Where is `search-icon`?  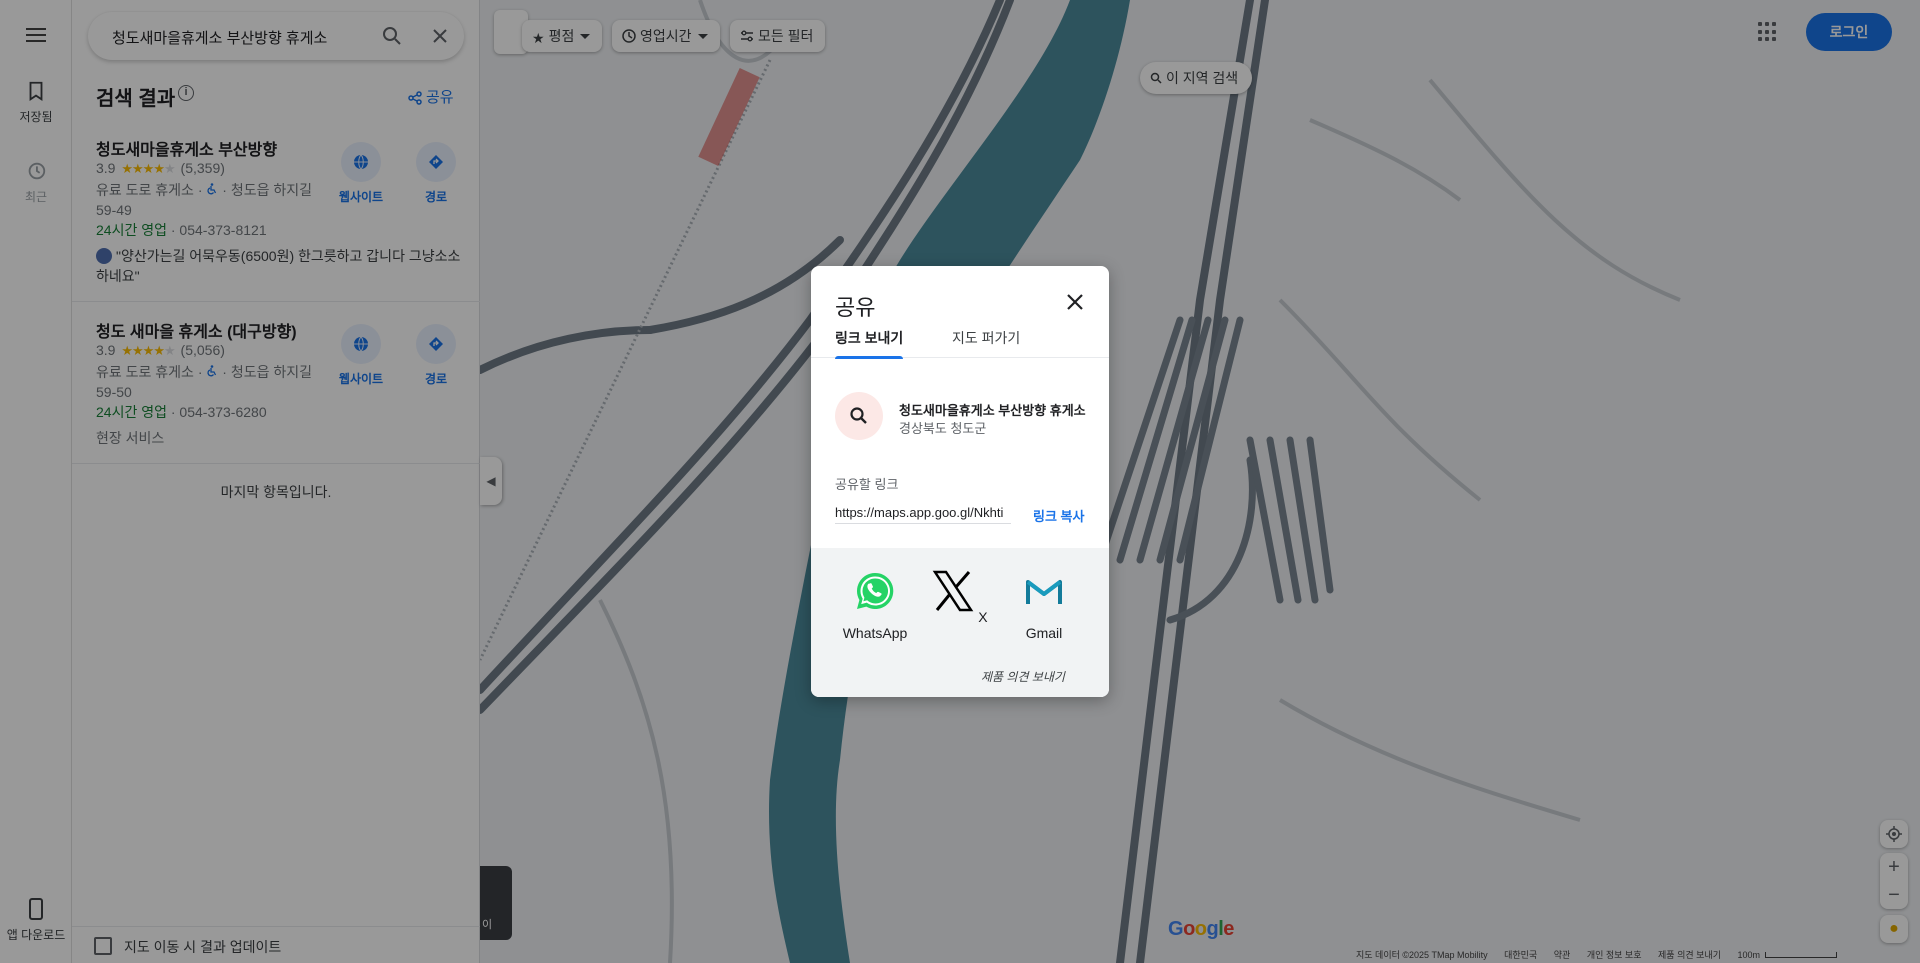
search-icon is located at coordinates (859, 416).